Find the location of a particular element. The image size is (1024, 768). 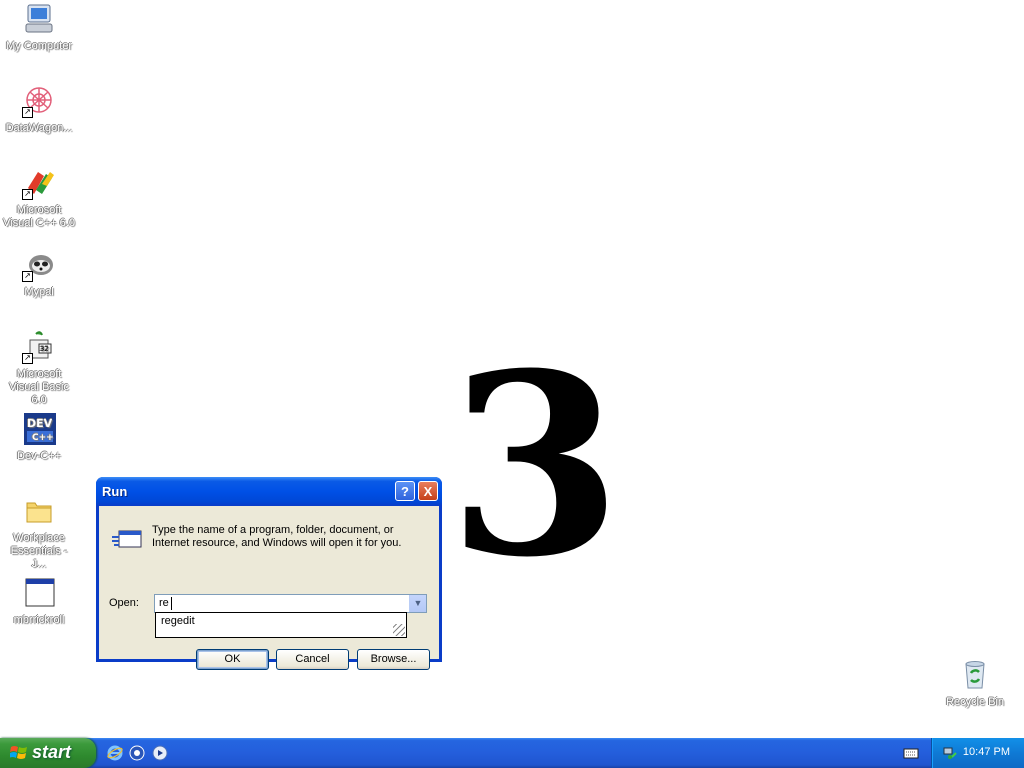

desktop-icon-recycle-bin: Recycle Bin is located at coordinates (975, 683).